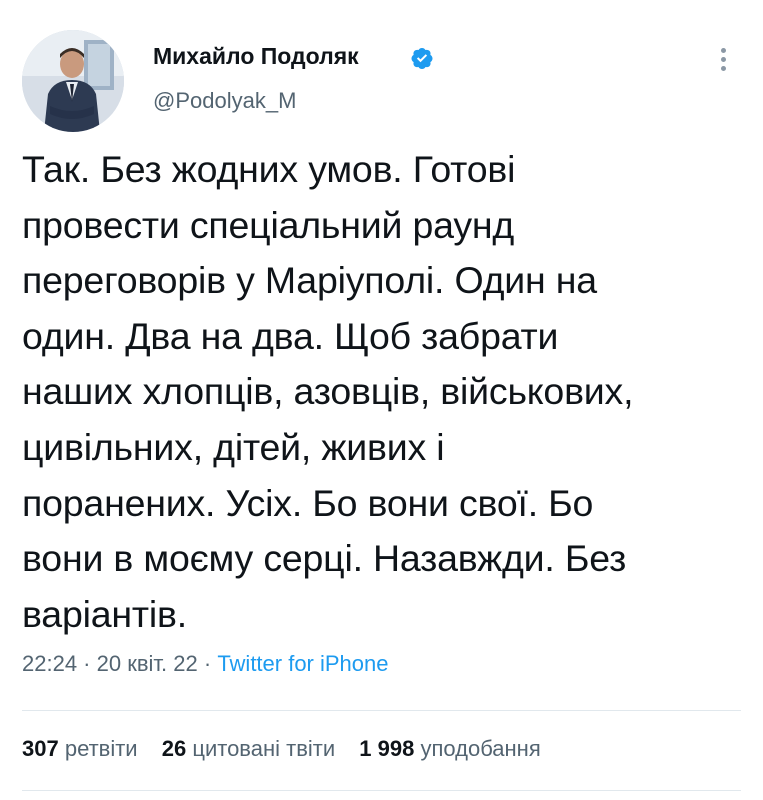 Image resolution: width=763 pixels, height=800 pixels. I want to click on retweets-count: 307, so click(40, 748).